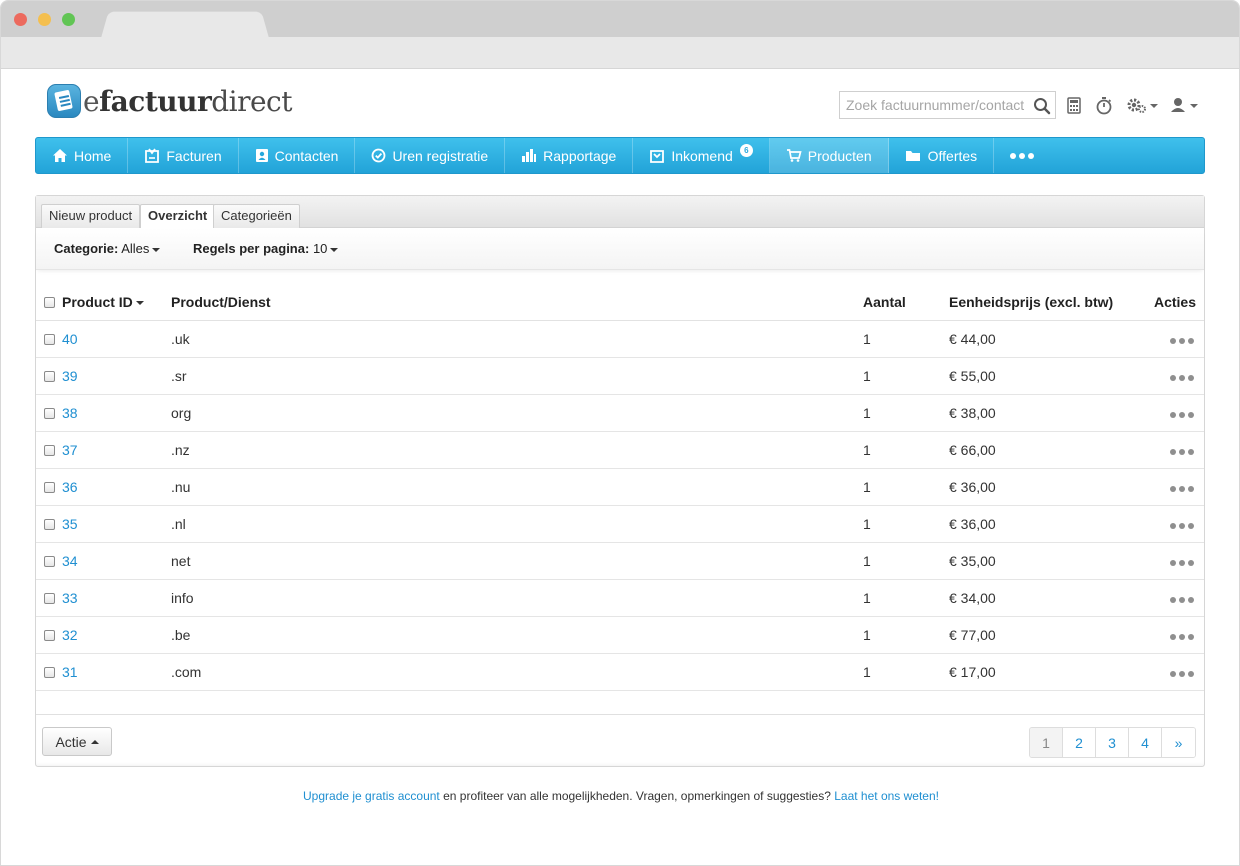 The height and width of the screenshot is (866, 1240). What do you see at coordinates (70, 561) in the screenshot?
I see `product-id-link: 34` at bounding box center [70, 561].